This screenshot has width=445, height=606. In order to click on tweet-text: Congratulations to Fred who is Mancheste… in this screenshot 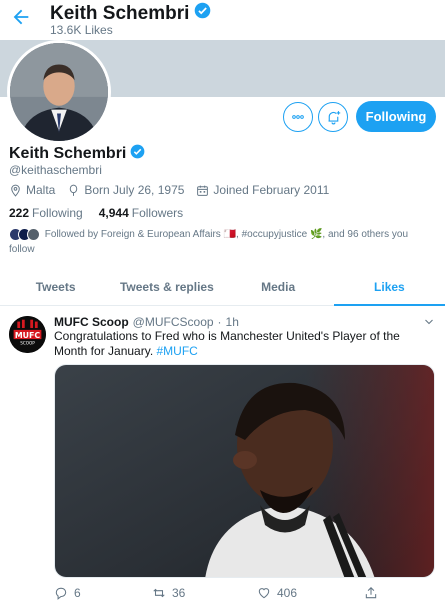, I will do `click(244, 344)`.